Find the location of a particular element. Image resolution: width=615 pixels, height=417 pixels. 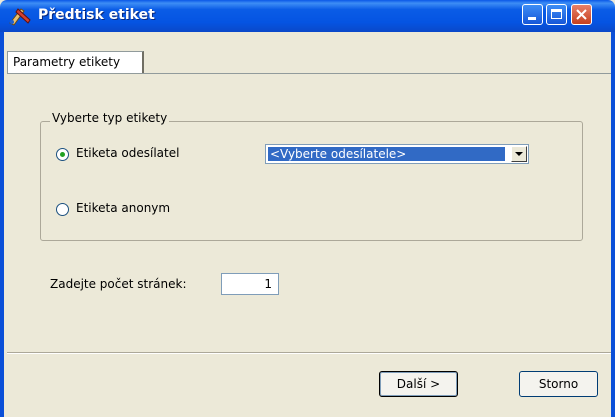

close-button is located at coordinates (581, 14).